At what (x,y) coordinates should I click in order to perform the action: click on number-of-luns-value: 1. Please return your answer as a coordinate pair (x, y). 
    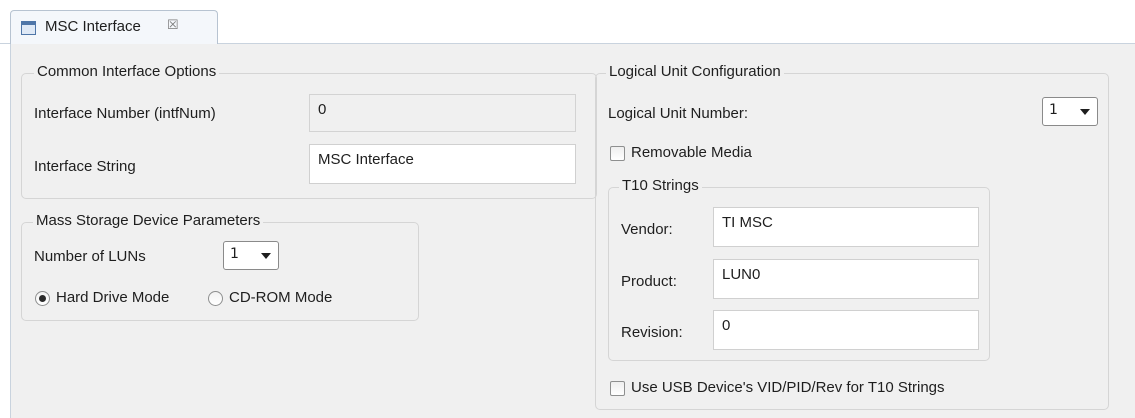
    Looking at the image, I should click on (234, 254).